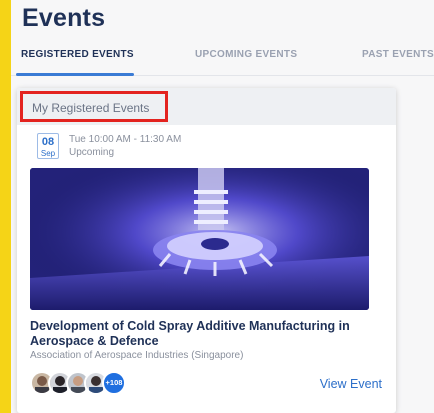 This screenshot has width=434, height=413. What do you see at coordinates (114, 383) in the screenshot?
I see `more-attendees-badge: +108` at bounding box center [114, 383].